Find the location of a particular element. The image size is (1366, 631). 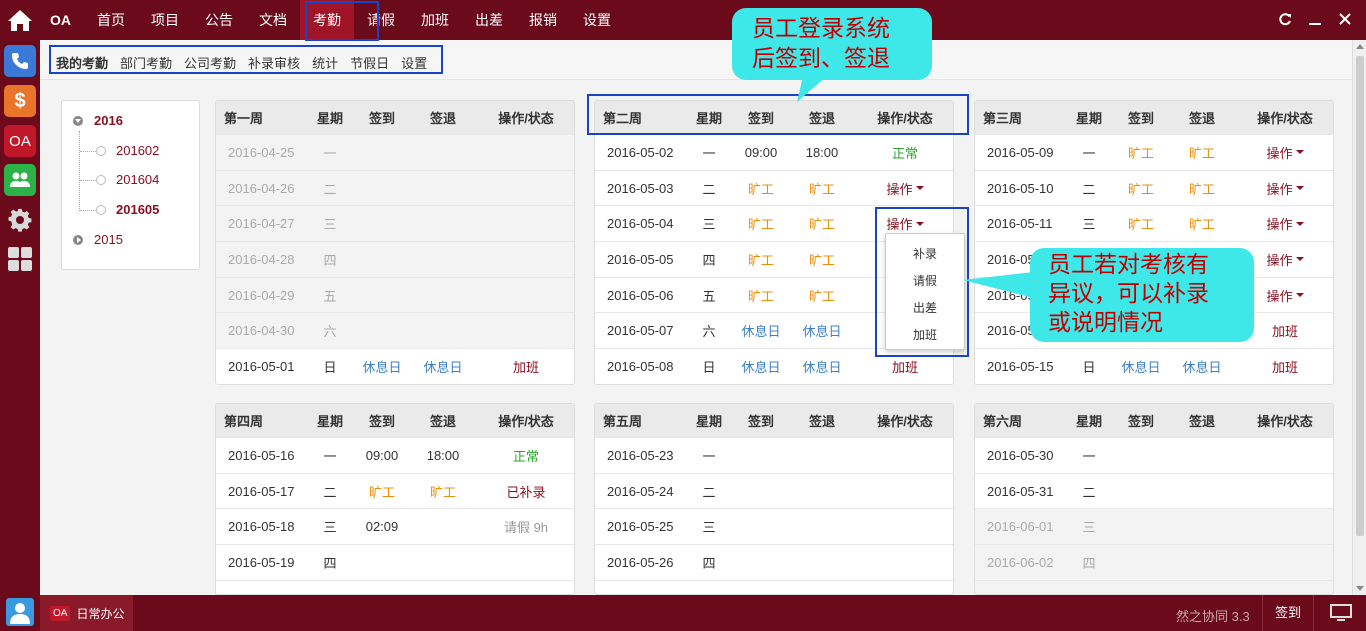

vertical-scrollbar is located at coordinates (1359, 317).